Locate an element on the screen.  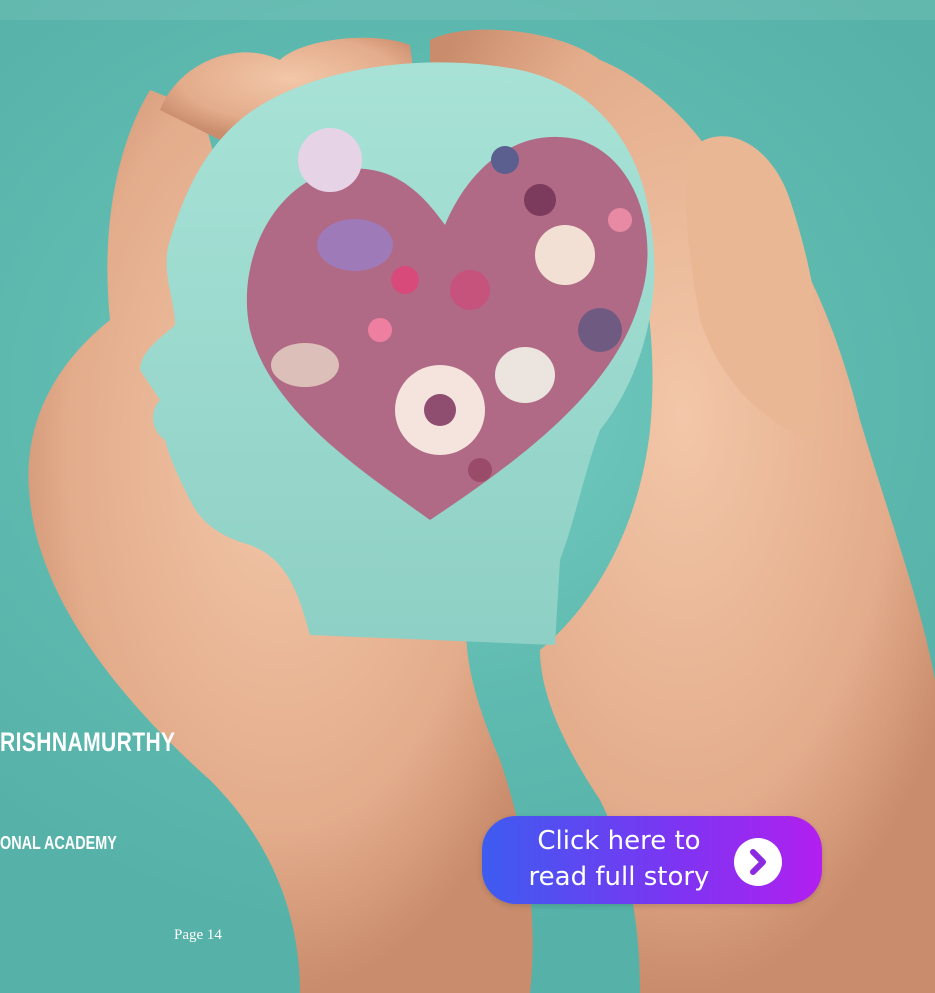
author-name: RISHNAMURTHY is located at coordinates (88, 742).